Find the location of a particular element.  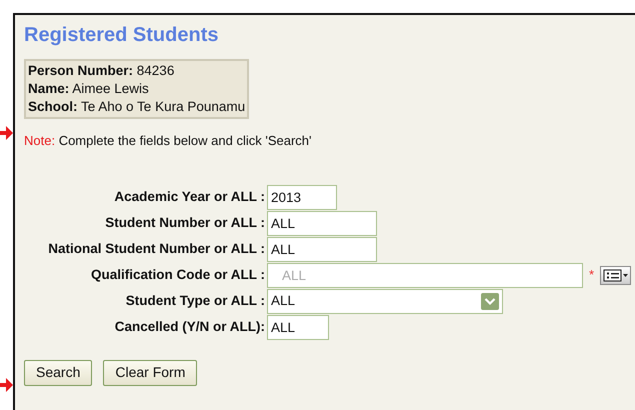

field-label: Academic Year or ALL : is located at coordinates (189, 197).